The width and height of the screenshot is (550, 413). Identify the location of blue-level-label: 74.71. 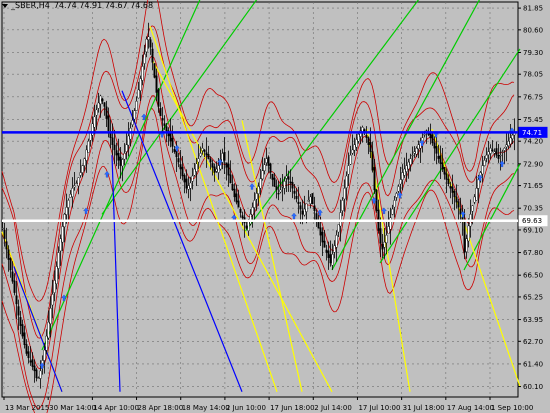
(532, 133).